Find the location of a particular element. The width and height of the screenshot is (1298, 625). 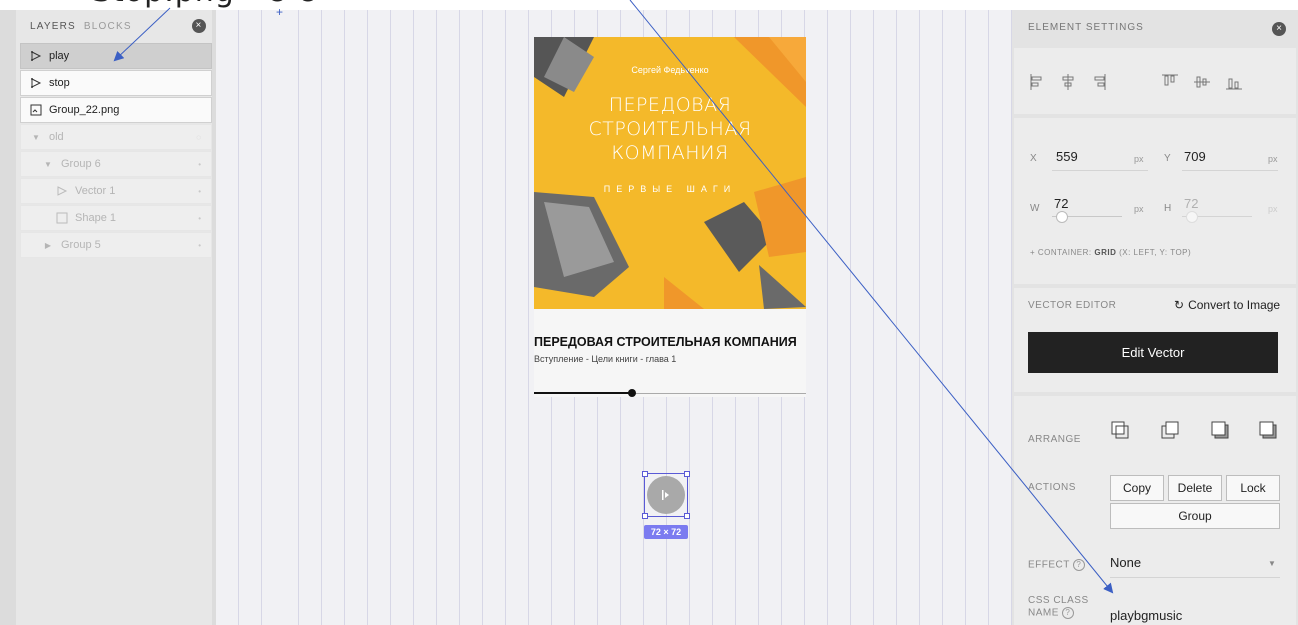

align-bottom-icon is located at coordinates (1234, 82).